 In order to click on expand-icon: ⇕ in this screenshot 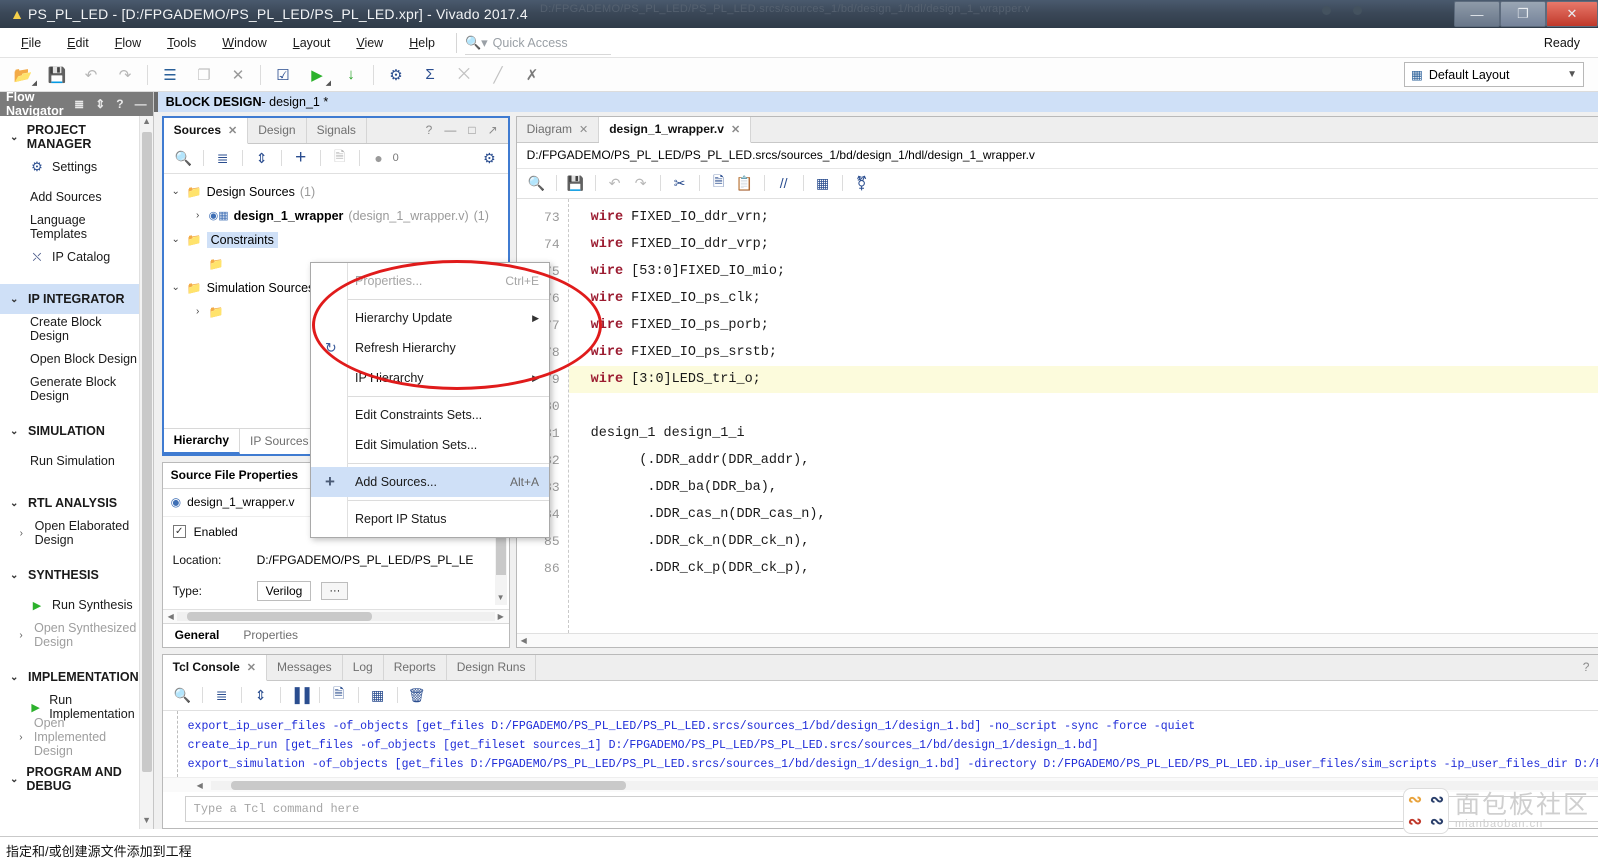, I will do `click(100, 104)`.